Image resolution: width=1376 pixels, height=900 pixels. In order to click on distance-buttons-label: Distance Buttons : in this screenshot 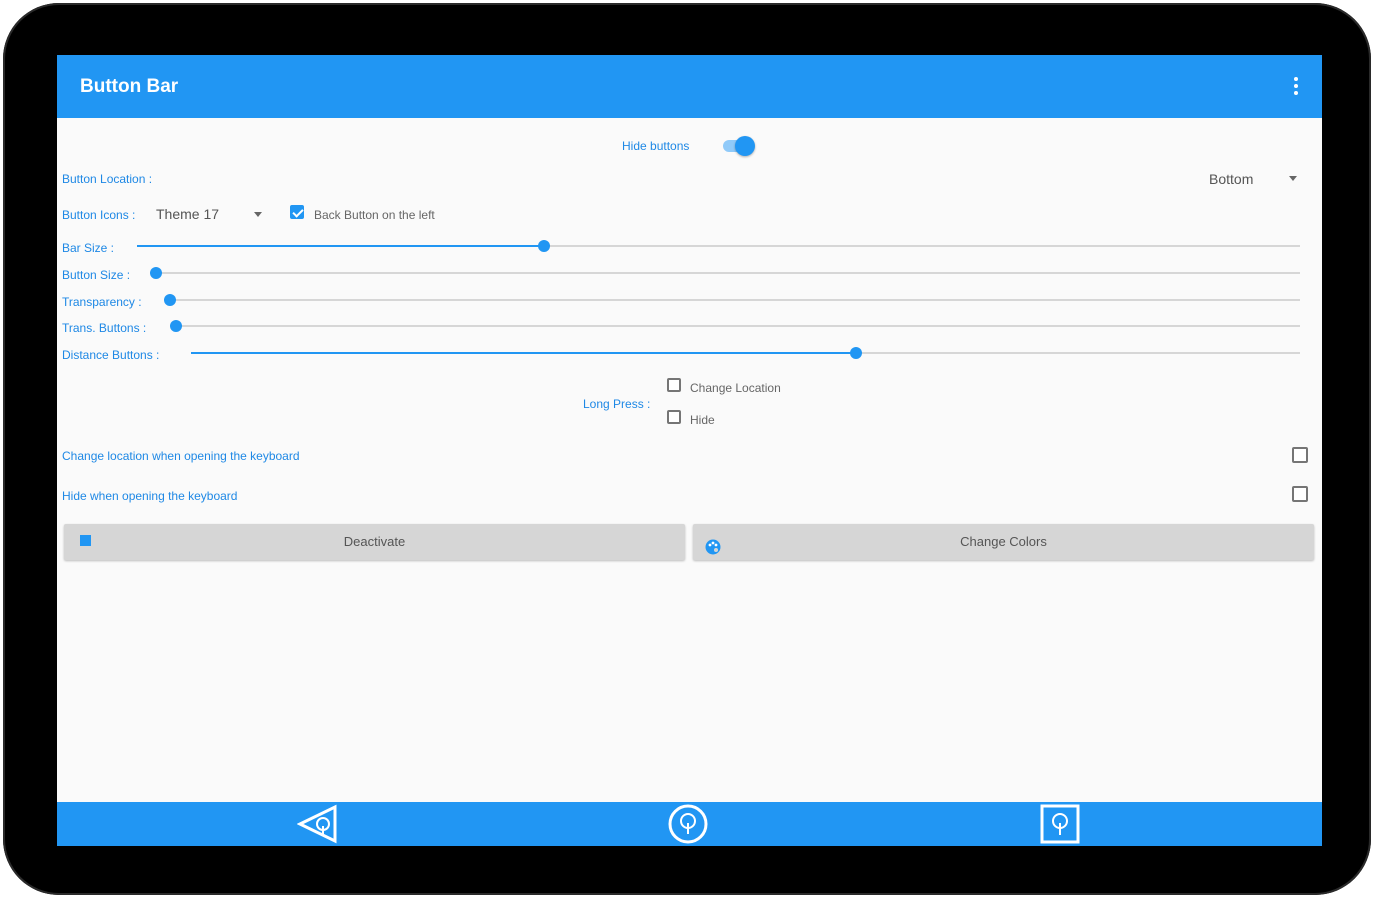, I will do `click(111, 355)`.